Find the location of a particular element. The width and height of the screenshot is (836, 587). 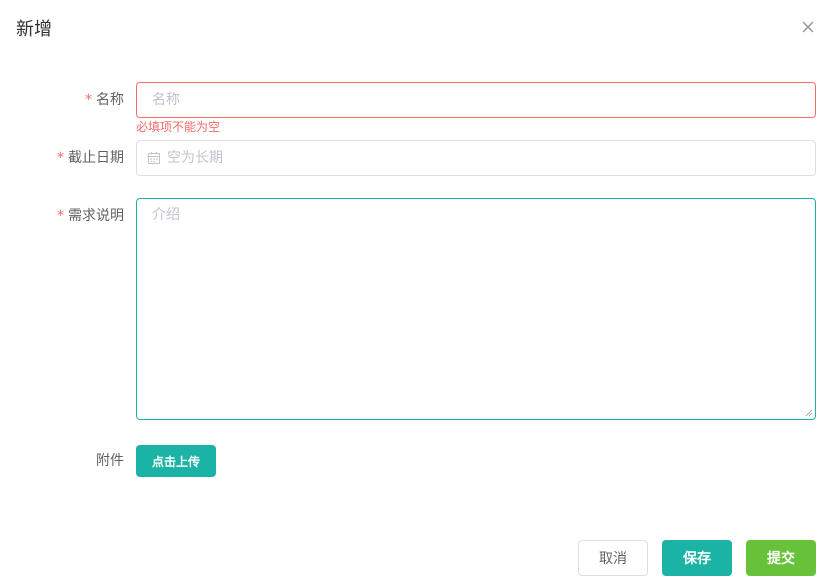

close-icon is located at coordinates (808, 27).